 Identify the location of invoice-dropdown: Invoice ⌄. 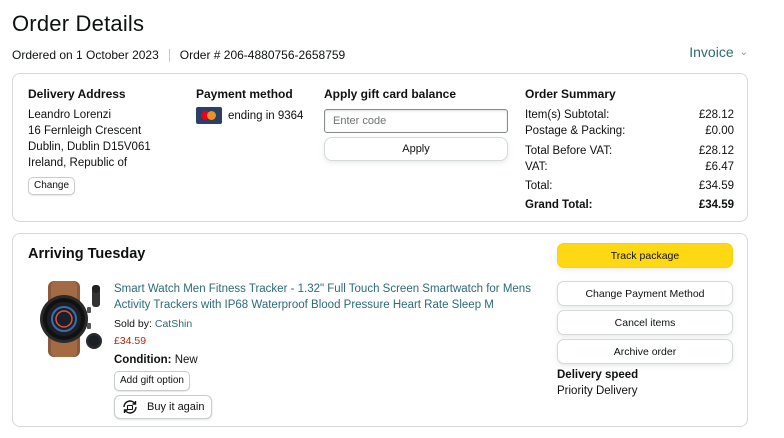
(718, 52).